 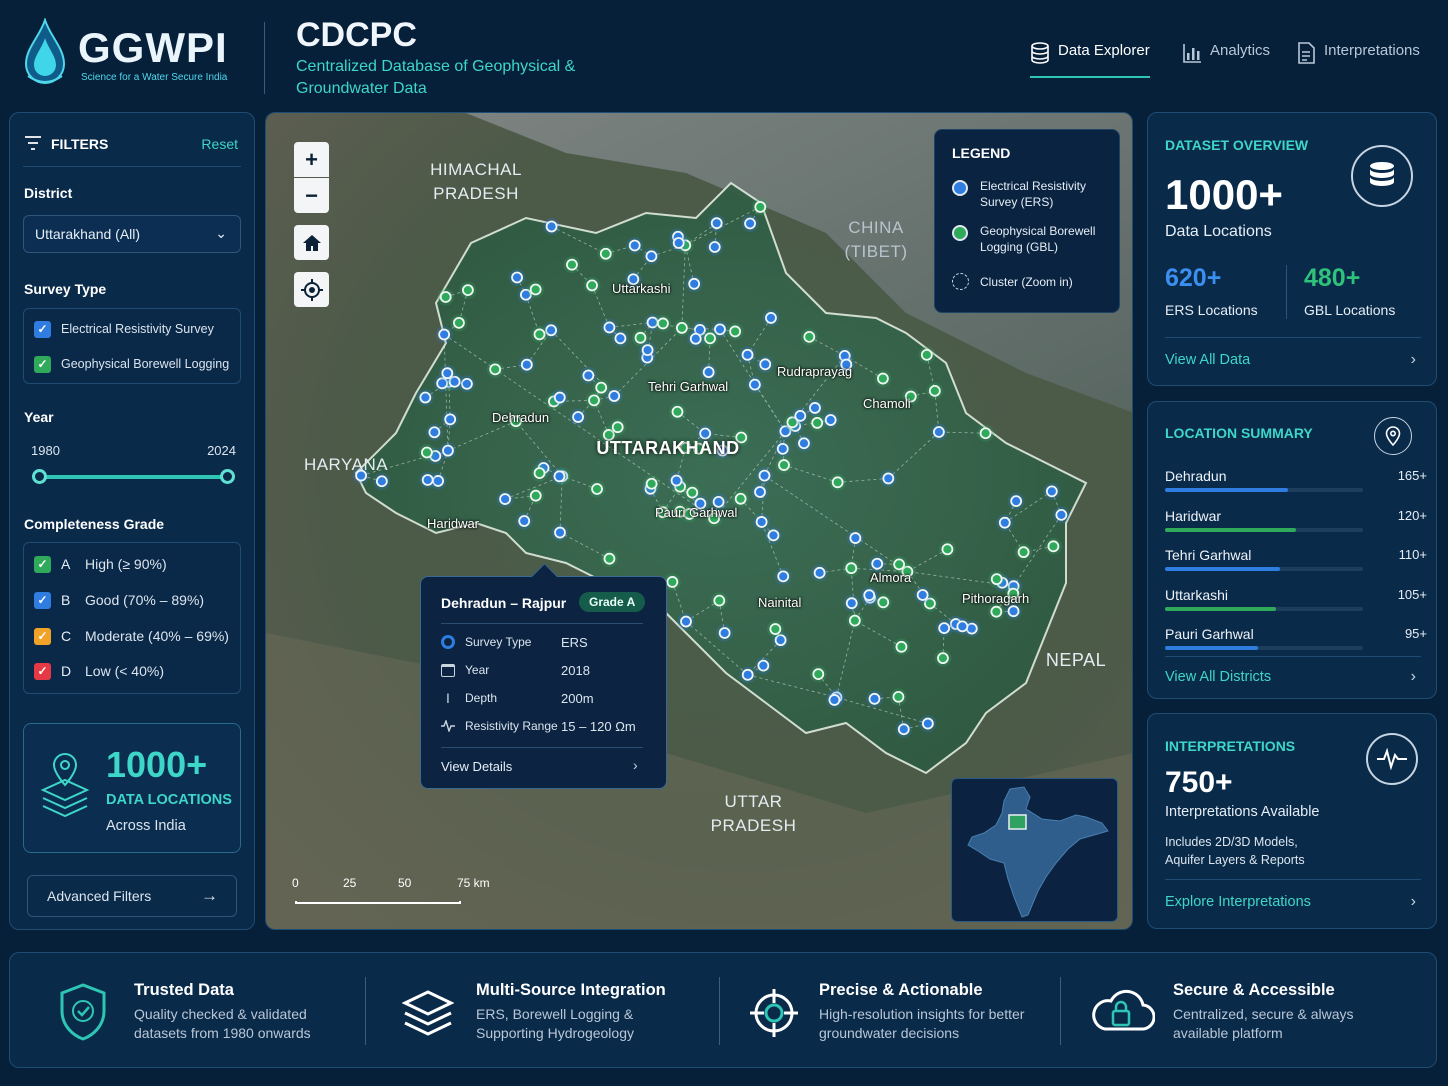 I want to click on india-minimap, so click(x=1034, y=850).